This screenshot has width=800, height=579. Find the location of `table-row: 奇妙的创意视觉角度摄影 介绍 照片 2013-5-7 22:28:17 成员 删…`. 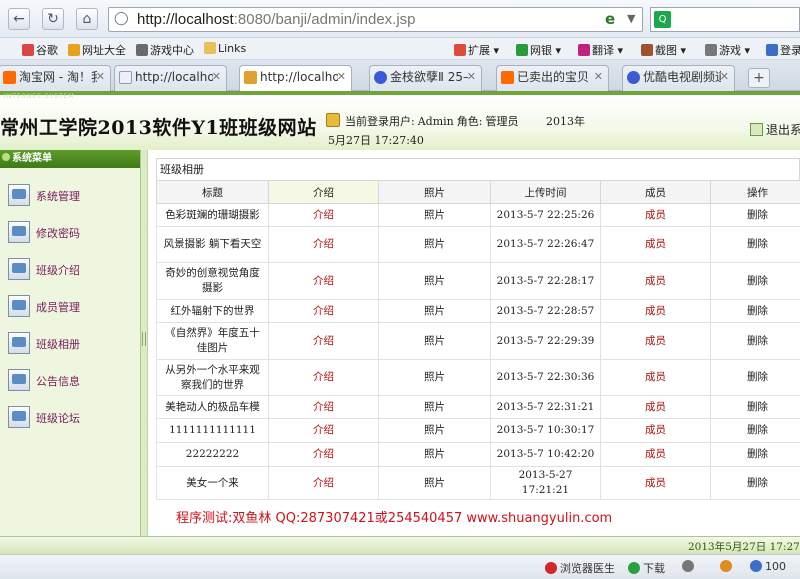

table-row: 奇妙的创意视觉角度摄影 介绍 照片 2013-5-7 22:28:17 成员 删… is located at coordinates (478, 281).